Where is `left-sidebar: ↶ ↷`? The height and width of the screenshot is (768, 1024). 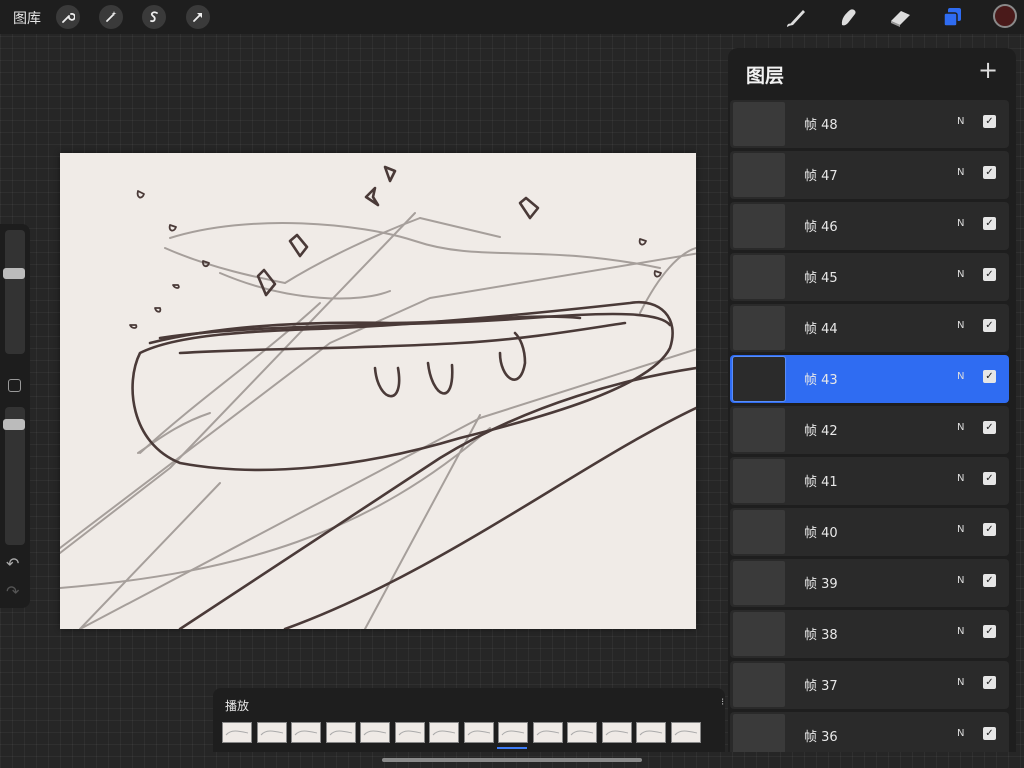
left-sidebar: ↶ ↷ is located at coordinates (15, 416).